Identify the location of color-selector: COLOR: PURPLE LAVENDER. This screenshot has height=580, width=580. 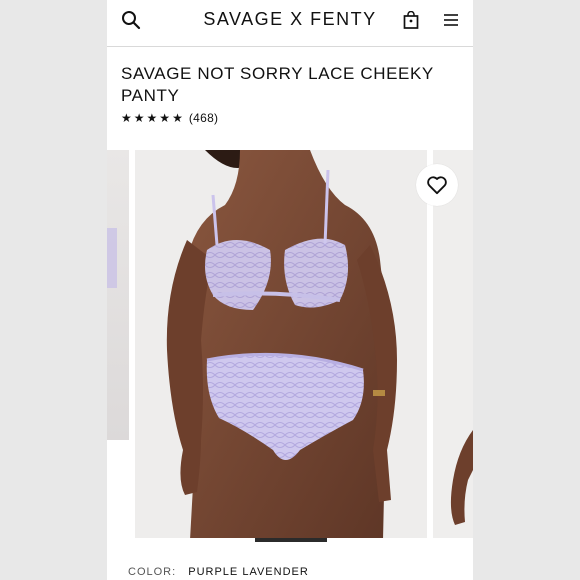
(218, 572).